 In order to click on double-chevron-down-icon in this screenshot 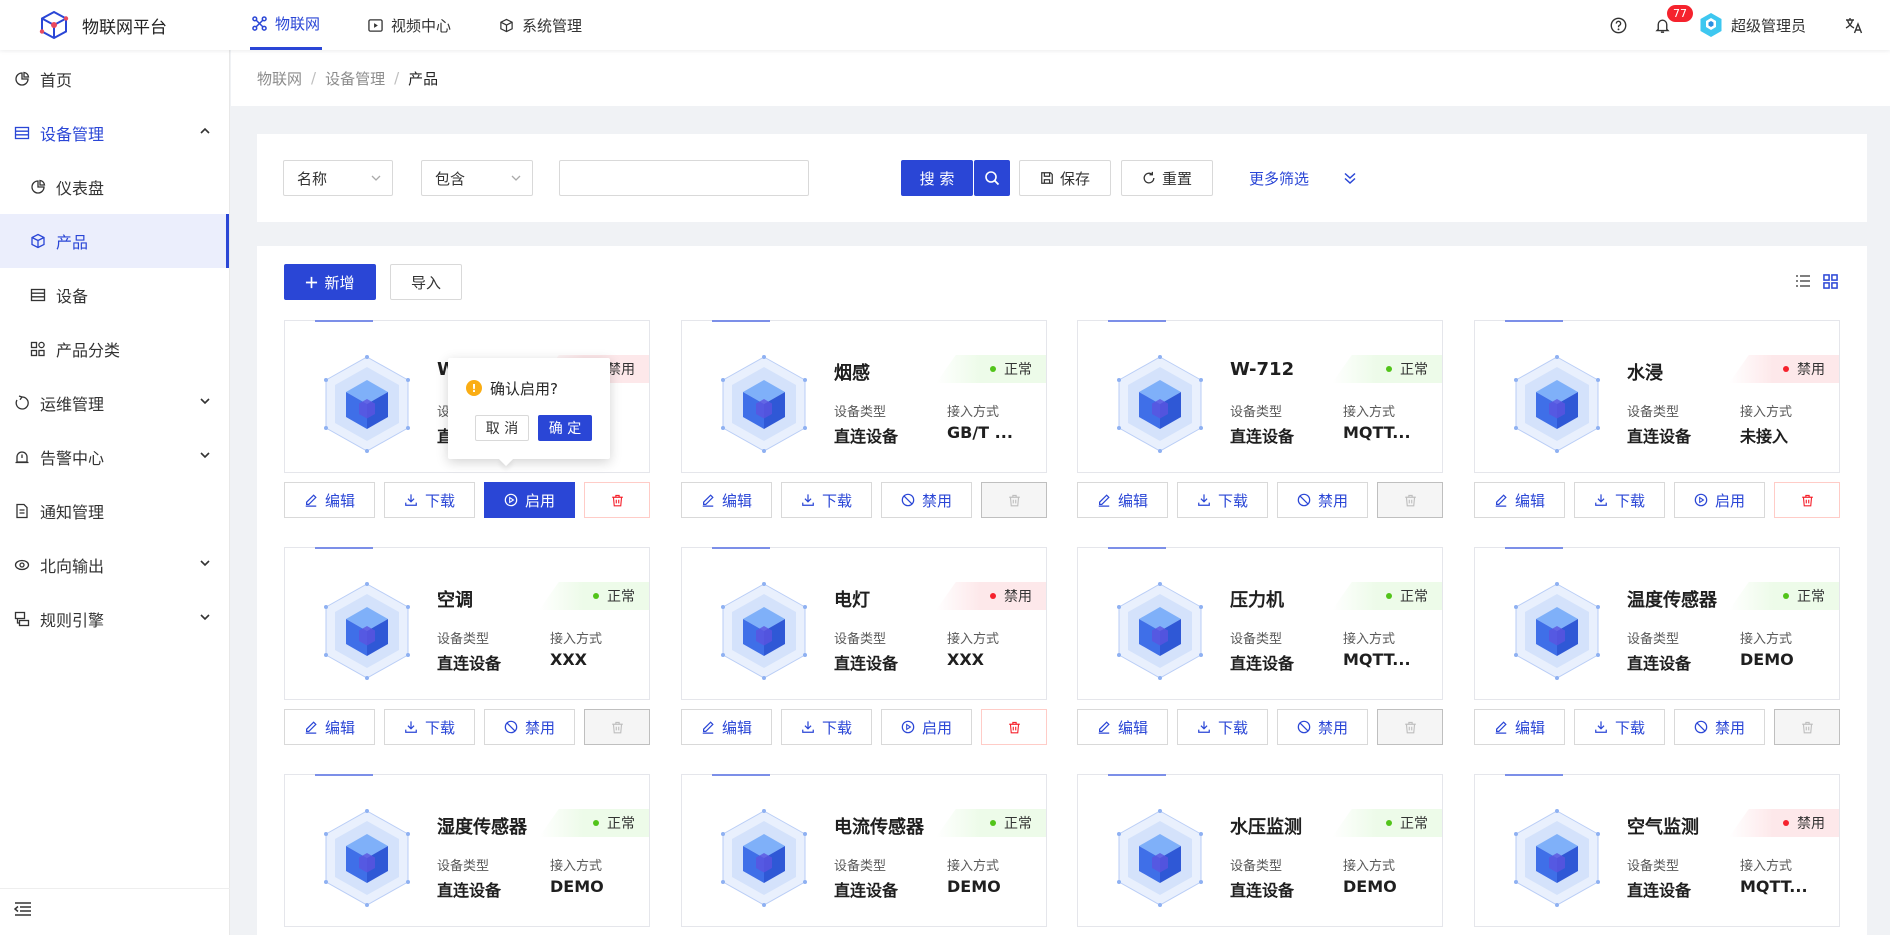, I will do `click(1350, 178)`.